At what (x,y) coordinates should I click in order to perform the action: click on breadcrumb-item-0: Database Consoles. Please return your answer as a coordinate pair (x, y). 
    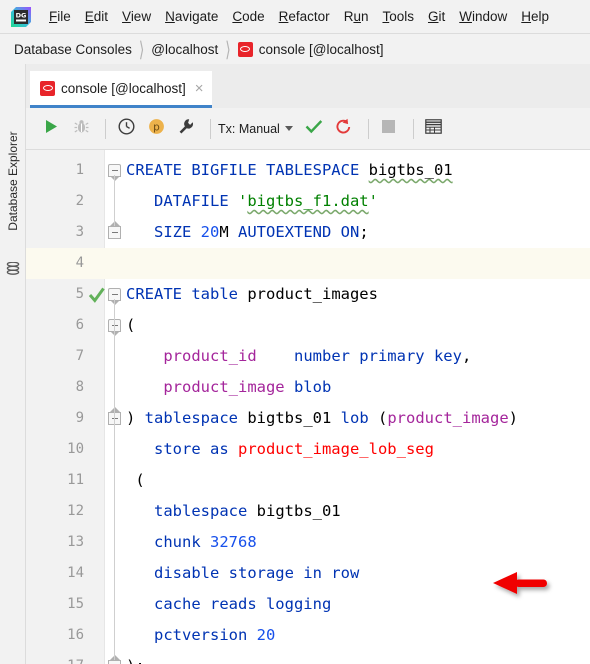
    Looking at the image, I should click on (73, 49).